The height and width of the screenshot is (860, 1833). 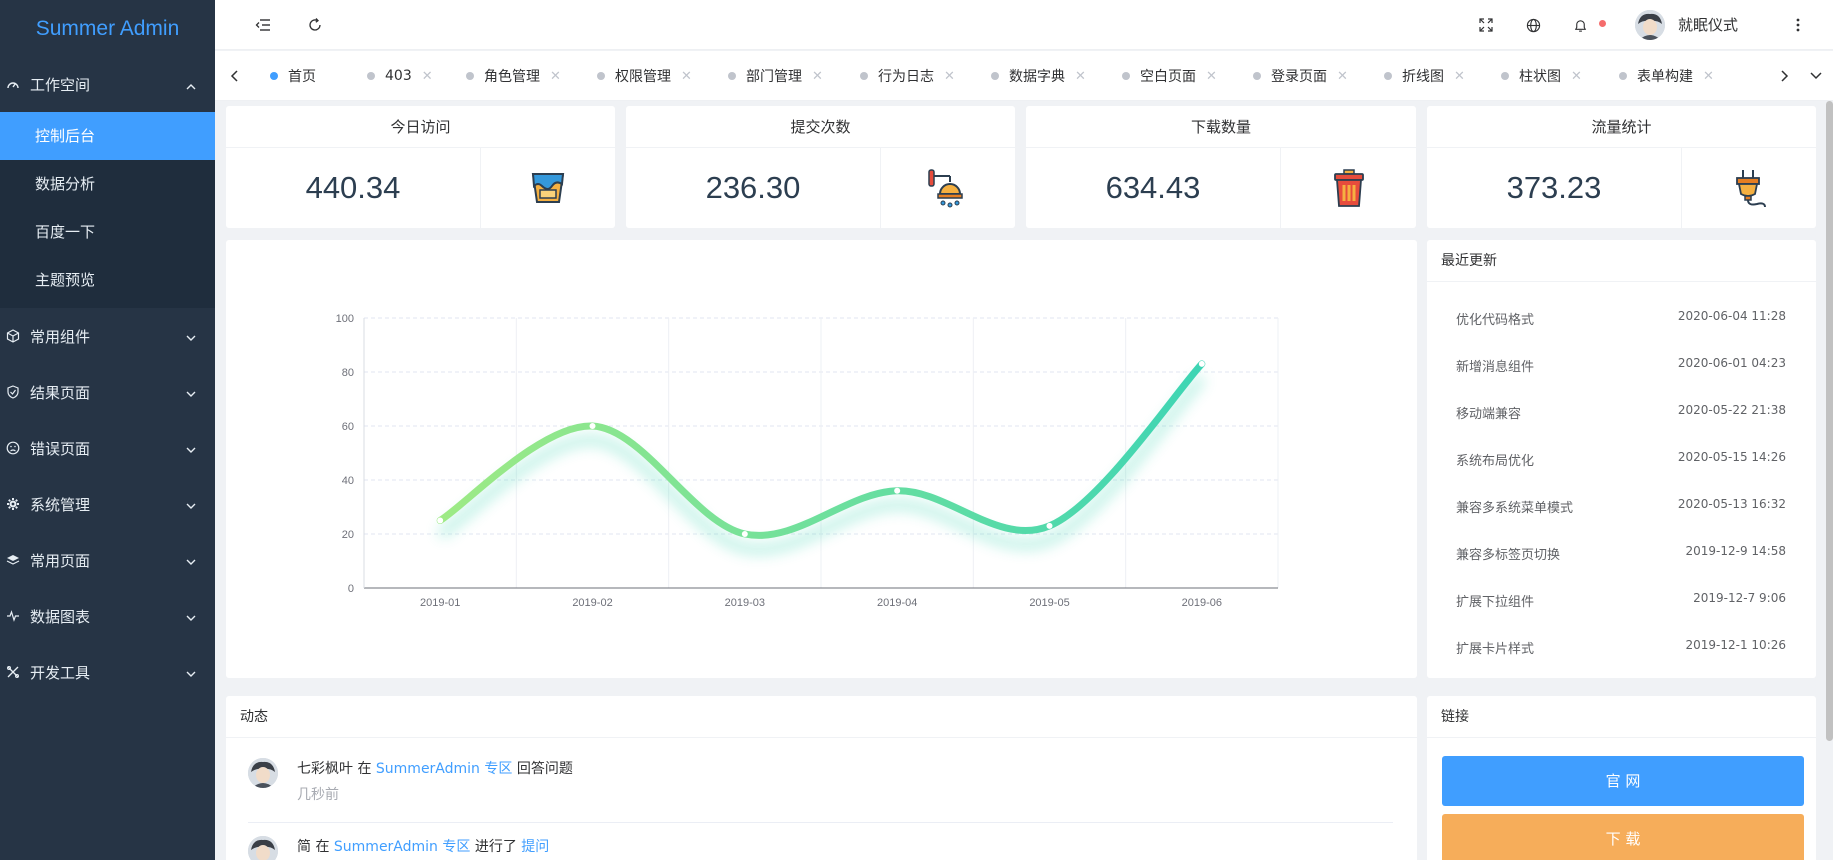 I want to click on fullscreen-icon, so click(x=1486, y=25).